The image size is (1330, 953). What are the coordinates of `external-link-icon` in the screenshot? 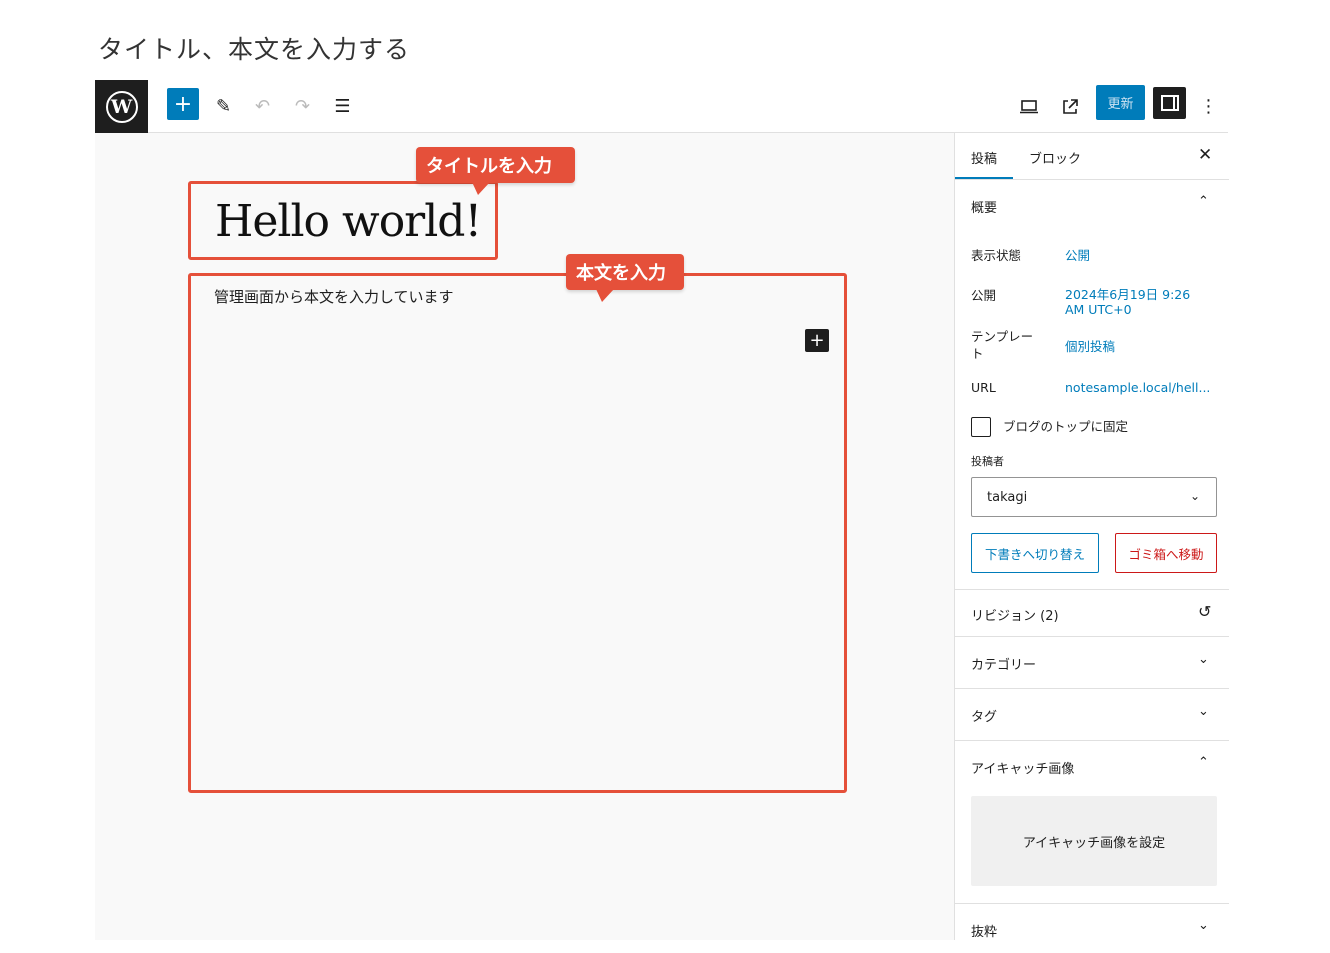 It's located at (1070, 106).